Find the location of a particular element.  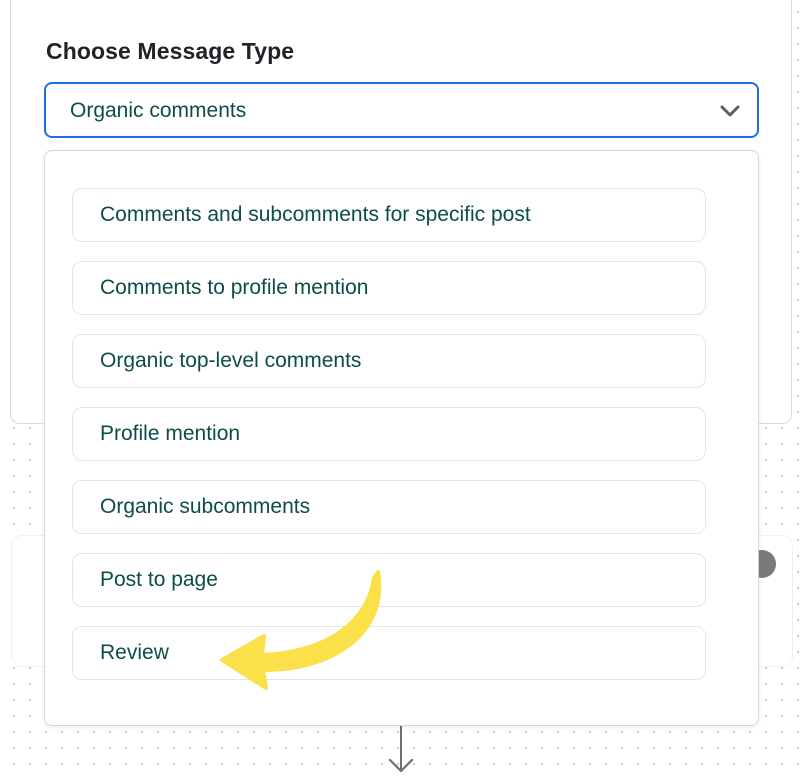

option-comments-to-profile-mention: Comments to profile mention is located at coordinates (389, 288).